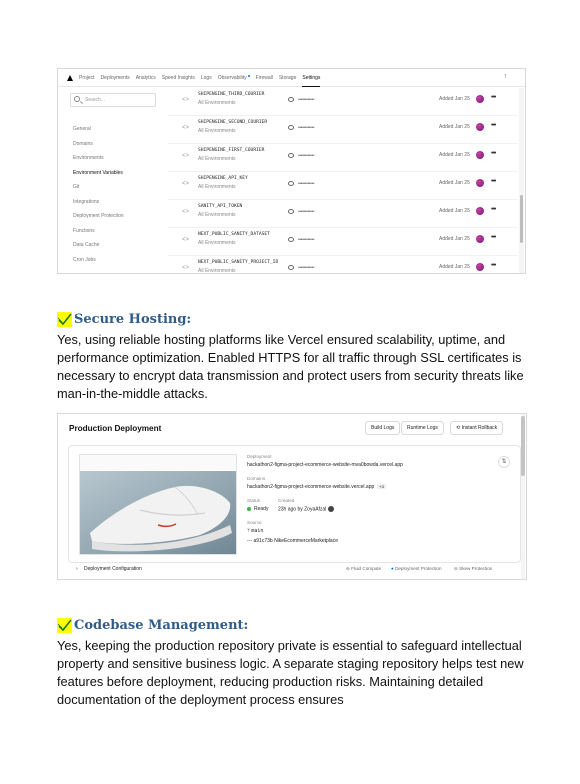 The width and height of the screenshot is (580, 784). I want to click on nav-settings: Settings, so click(311, 81).